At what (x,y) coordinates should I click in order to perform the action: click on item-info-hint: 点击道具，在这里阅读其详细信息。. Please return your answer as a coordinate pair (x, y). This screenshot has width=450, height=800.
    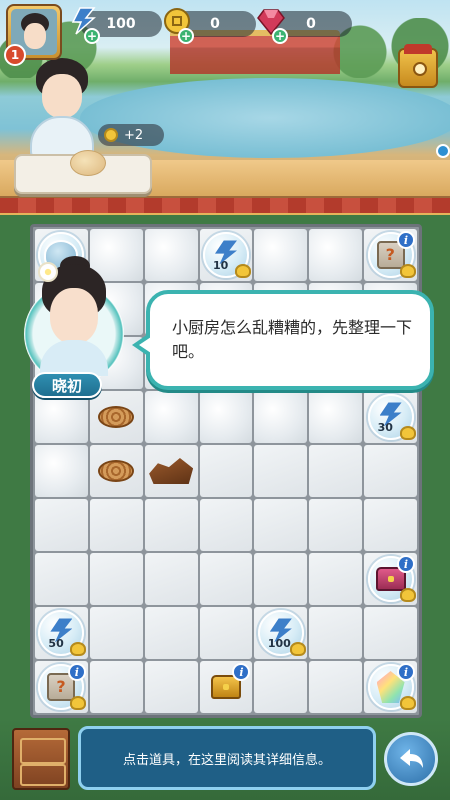
    Looking at the image, I should click on (226, 760).